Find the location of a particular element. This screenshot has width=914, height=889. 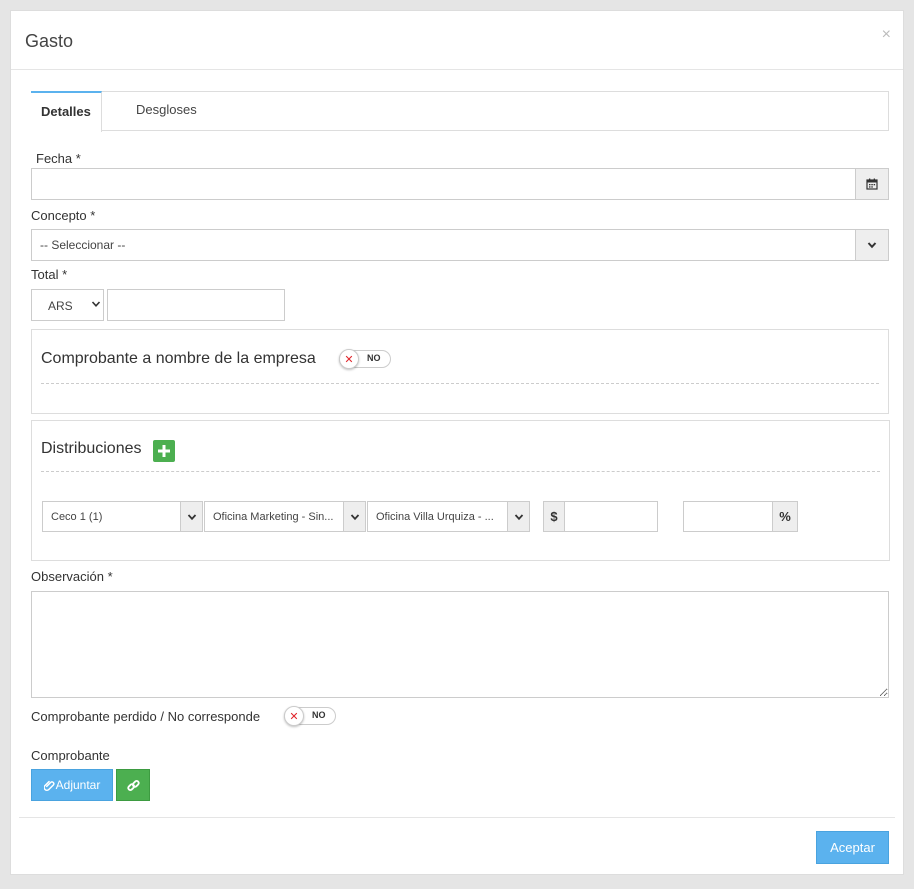

modal-header: Gasto × is located at coordinates (457, 40).